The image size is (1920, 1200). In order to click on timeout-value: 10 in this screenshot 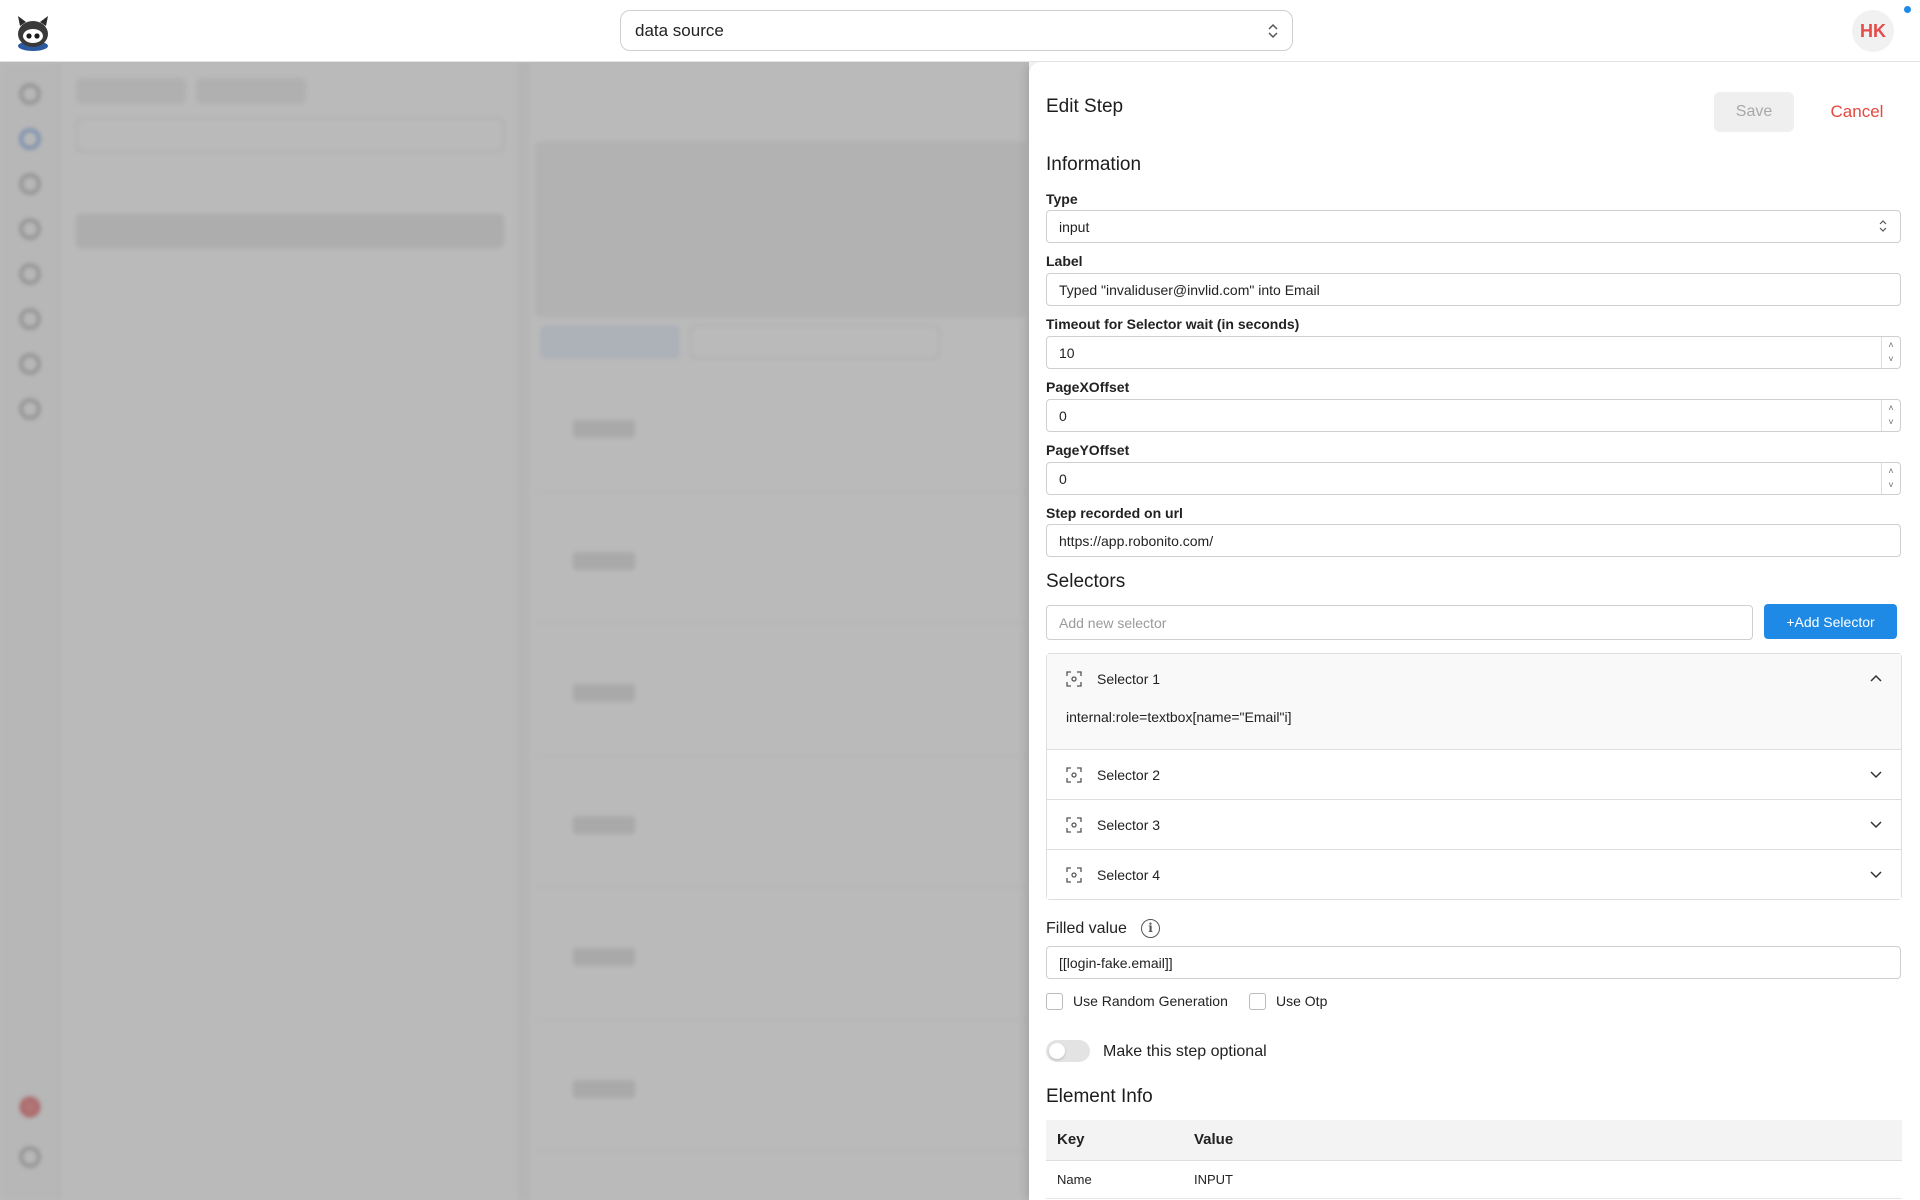, I will do `click(1067, 353)`.